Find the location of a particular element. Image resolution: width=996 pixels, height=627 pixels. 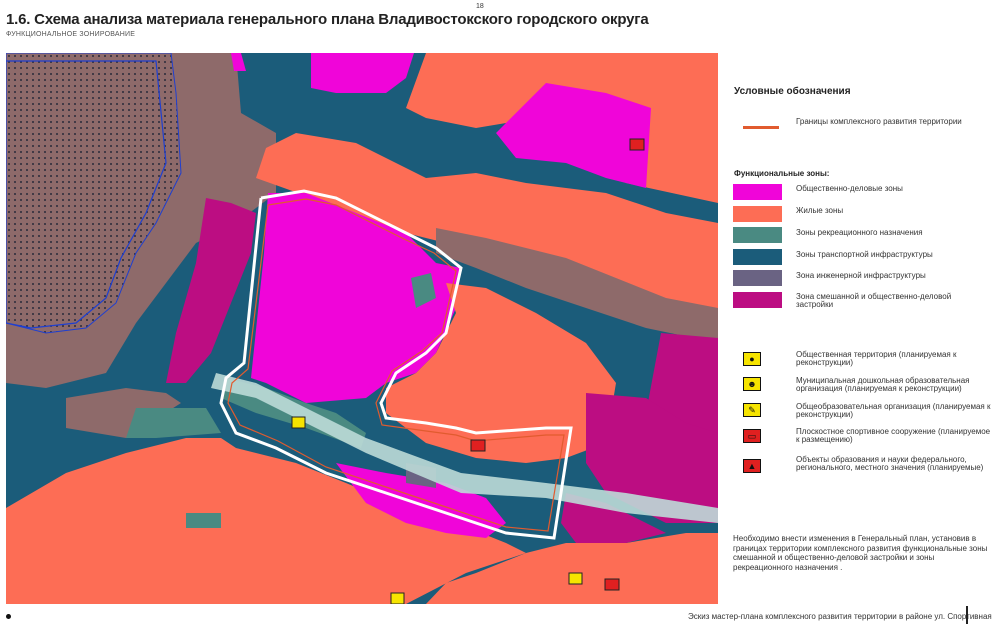

boundary-legend-swatch is located at coordinates (761, 127).